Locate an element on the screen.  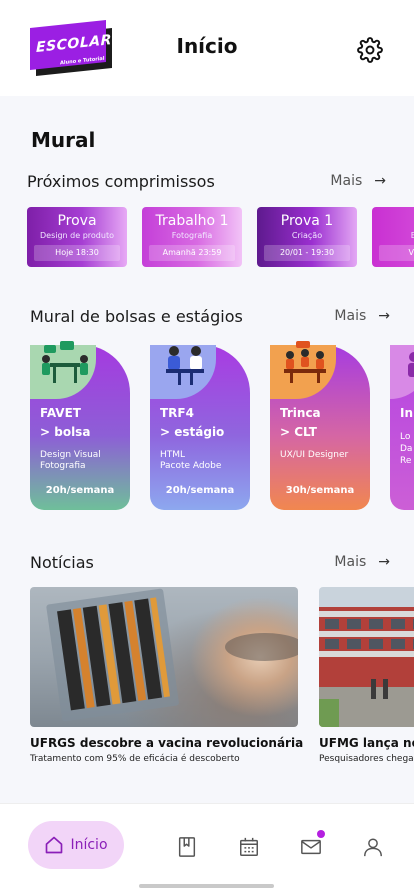
commitment-subject: Design de produto is located at coordinates (77, 235).